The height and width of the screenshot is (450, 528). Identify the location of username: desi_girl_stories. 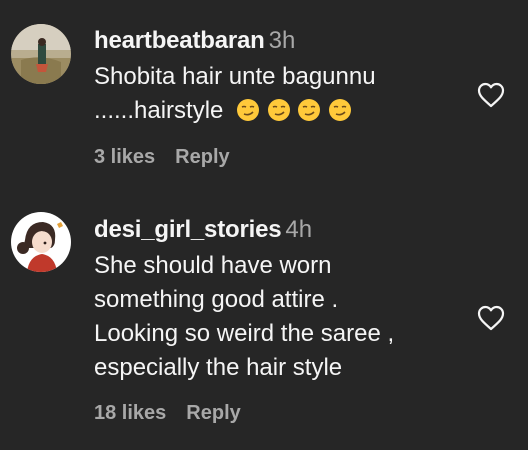
(188, 229).